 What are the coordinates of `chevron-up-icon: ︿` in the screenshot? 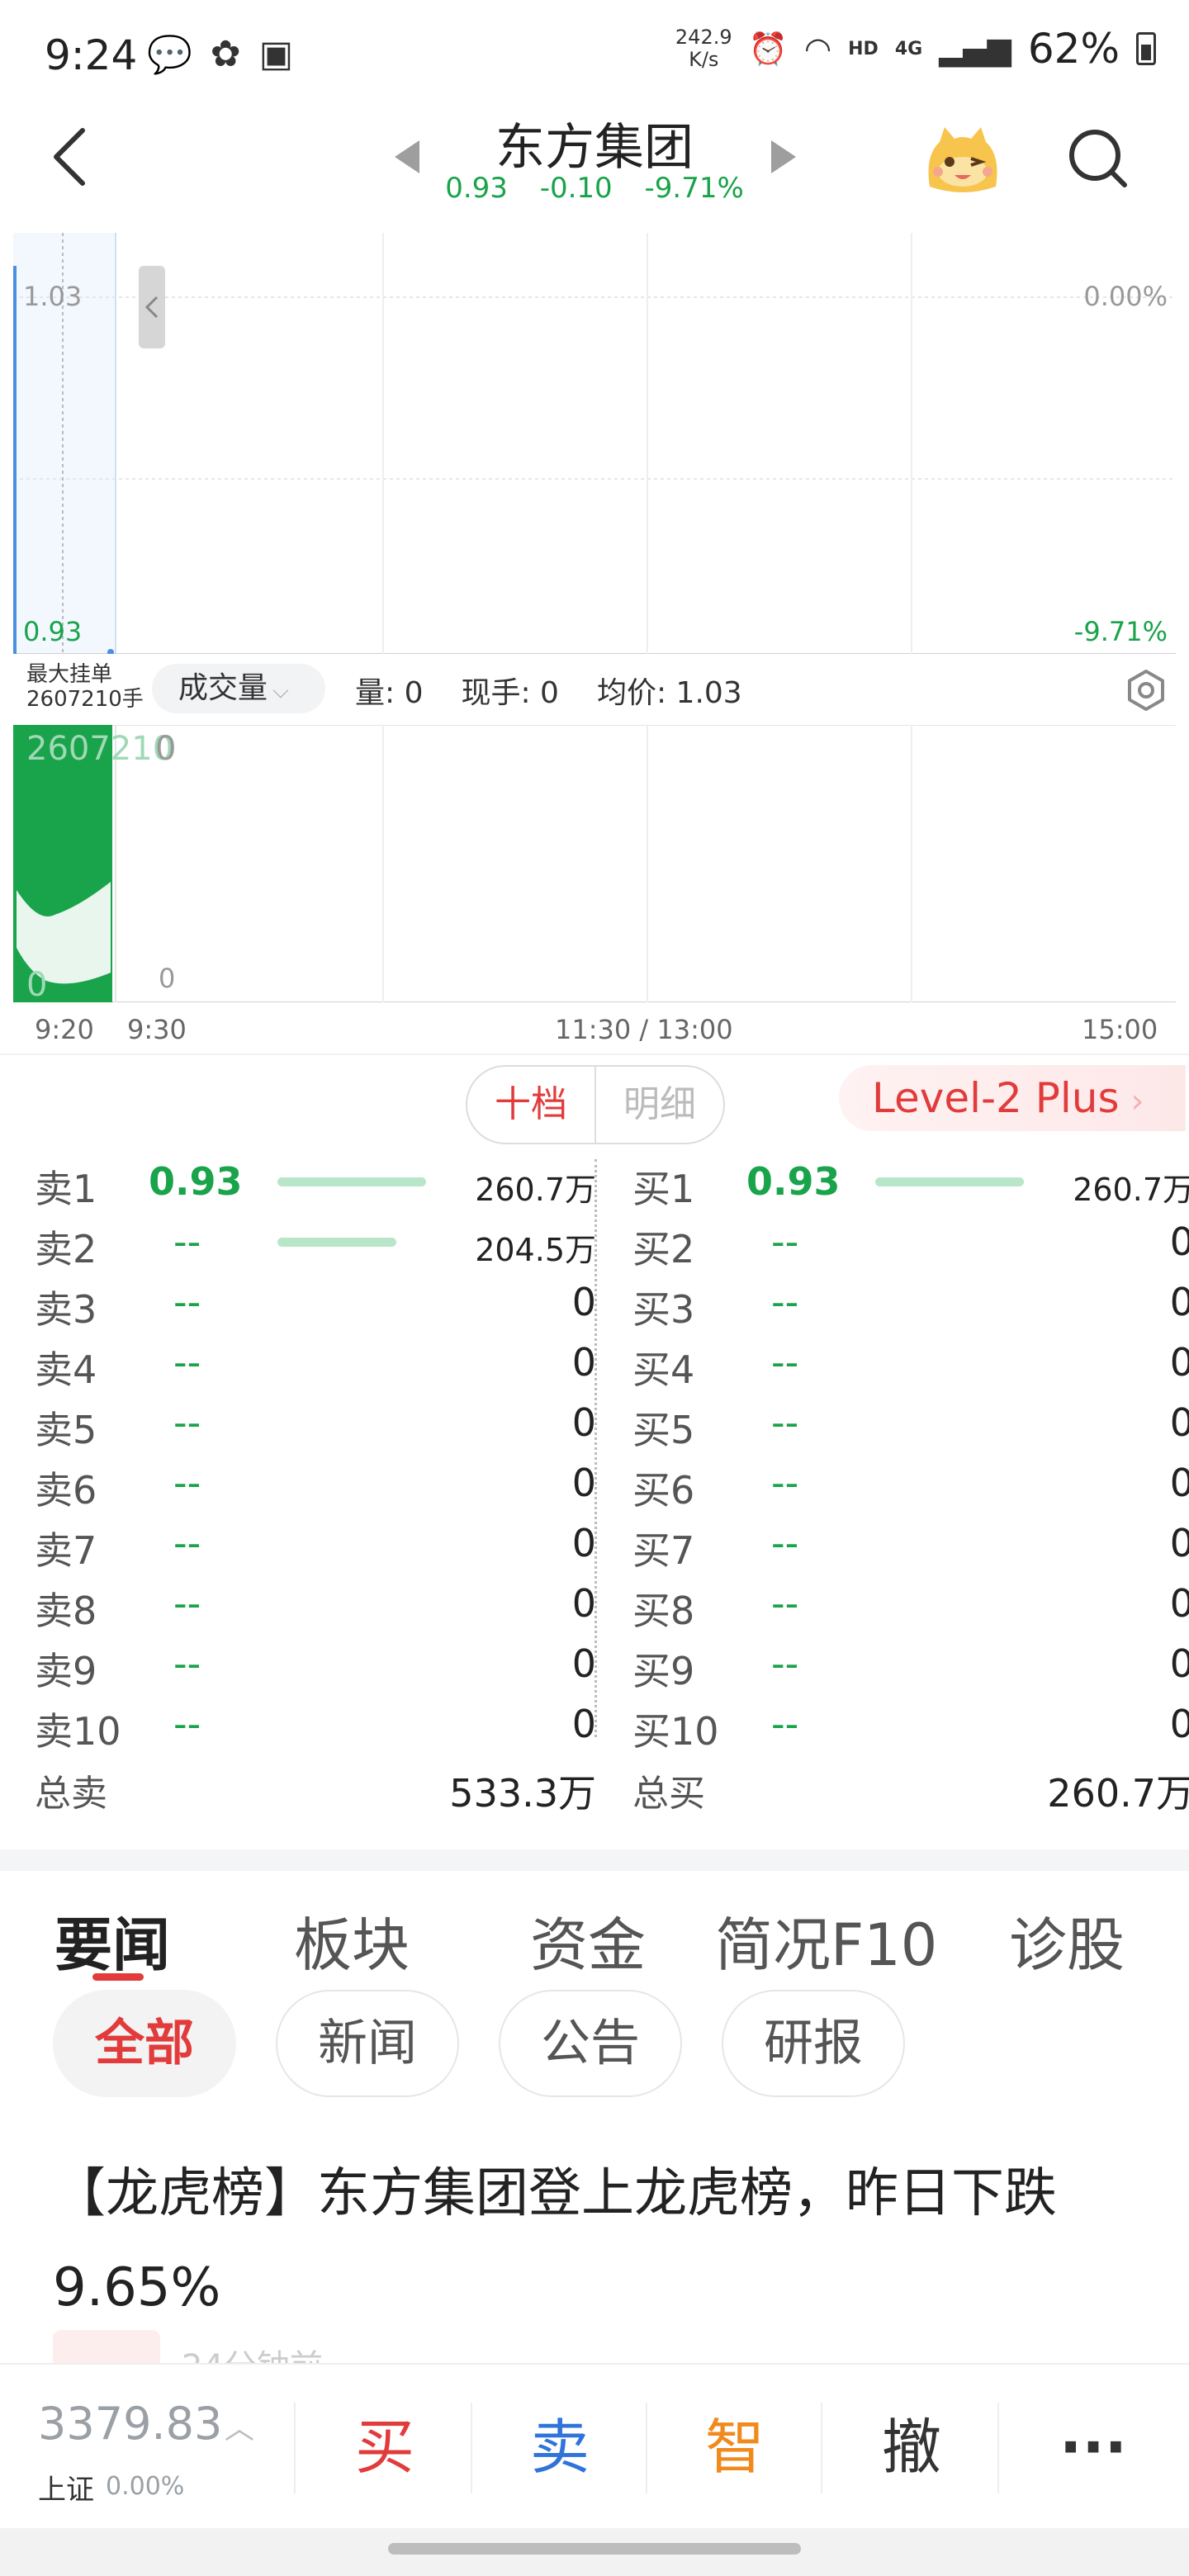 It's located at (239, 2425).